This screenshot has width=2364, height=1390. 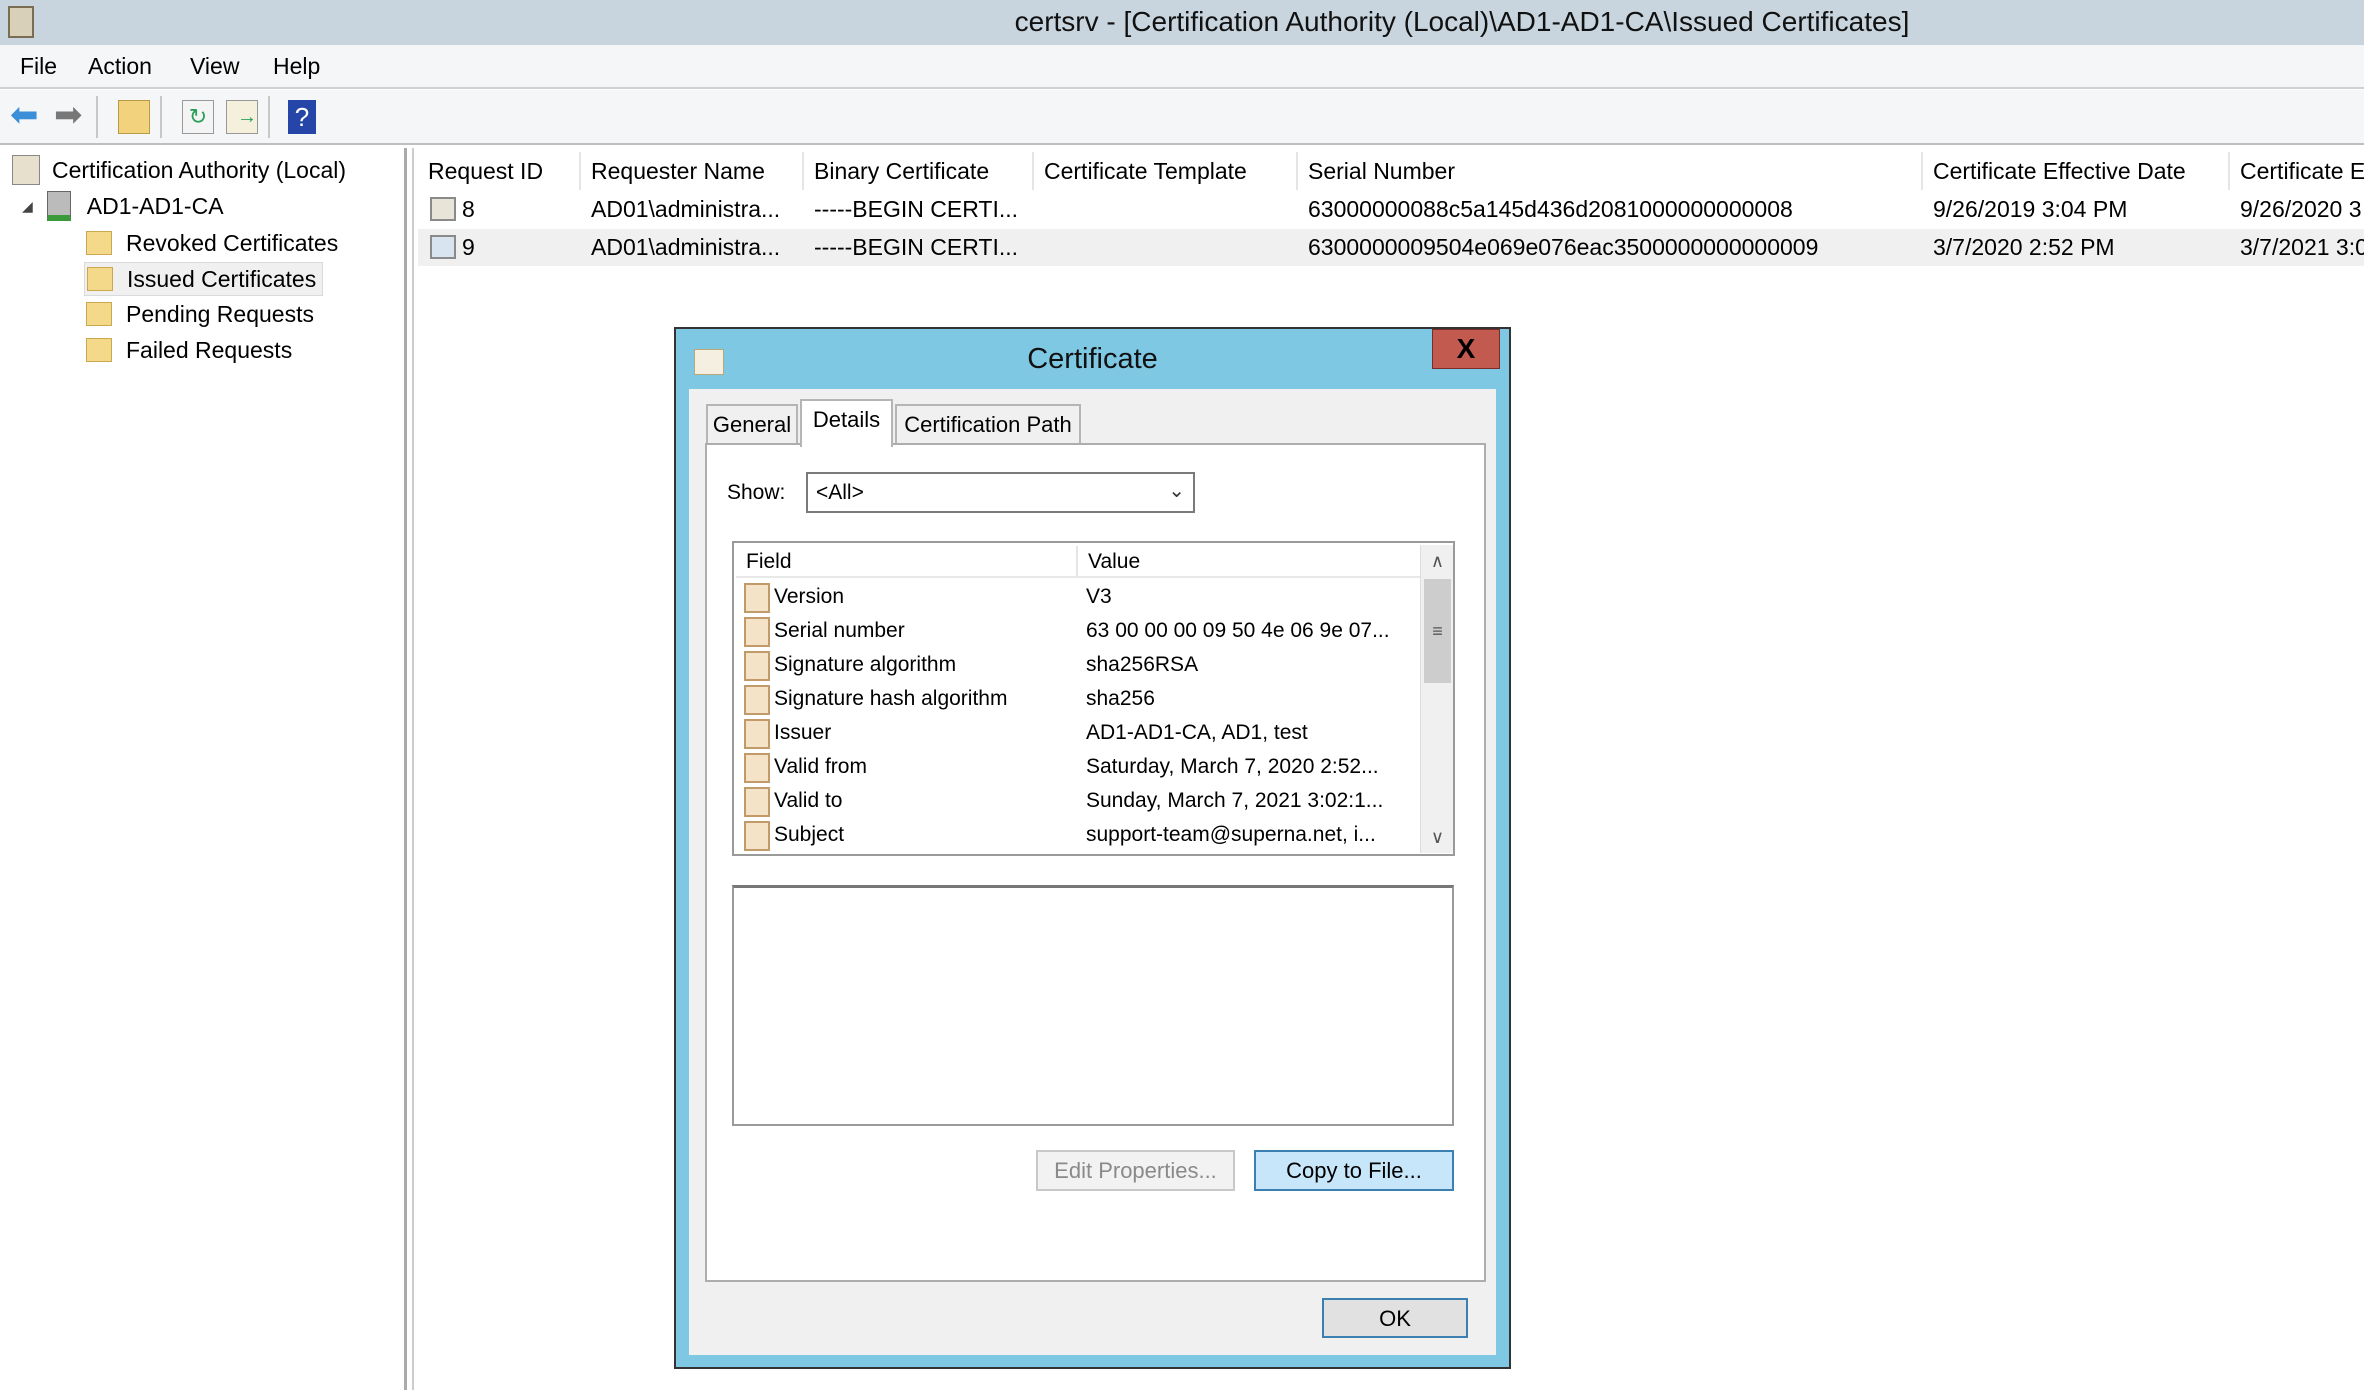 I want to click on close-button: X, so click(x=1466, y=349).